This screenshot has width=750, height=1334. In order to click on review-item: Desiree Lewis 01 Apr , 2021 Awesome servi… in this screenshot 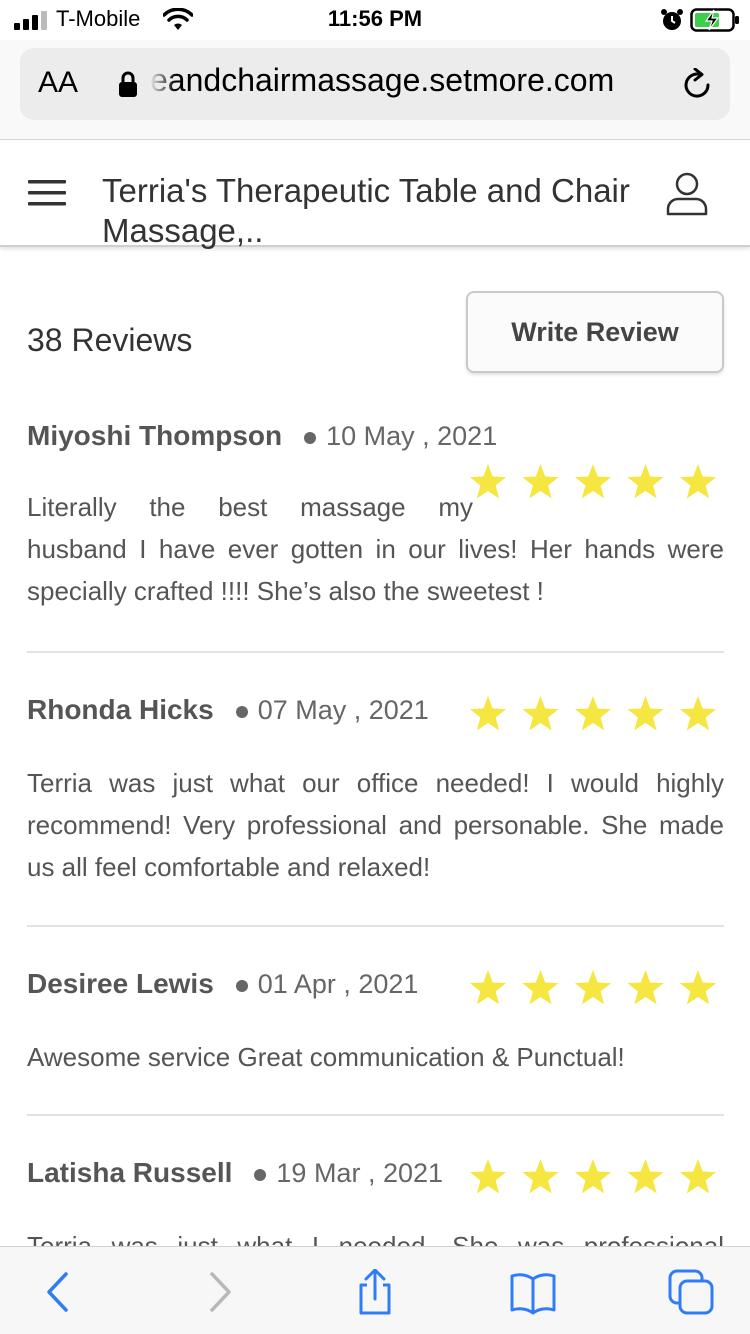, I will do `click(375, 1023)`.